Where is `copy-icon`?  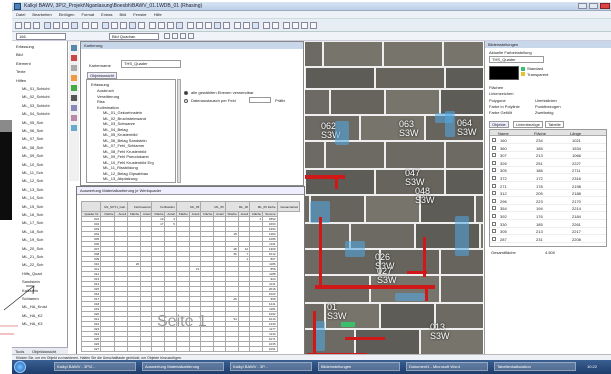
copy-icon is located at coordinates (65, 25).